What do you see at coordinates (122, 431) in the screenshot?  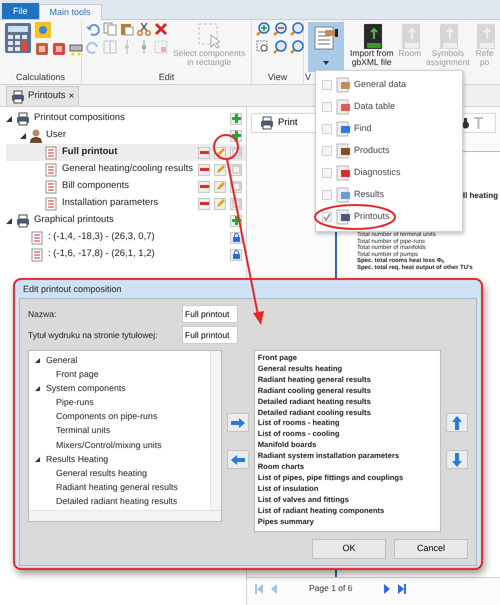 I see `list-item: Terminal units` at bounding box center [122, 431].